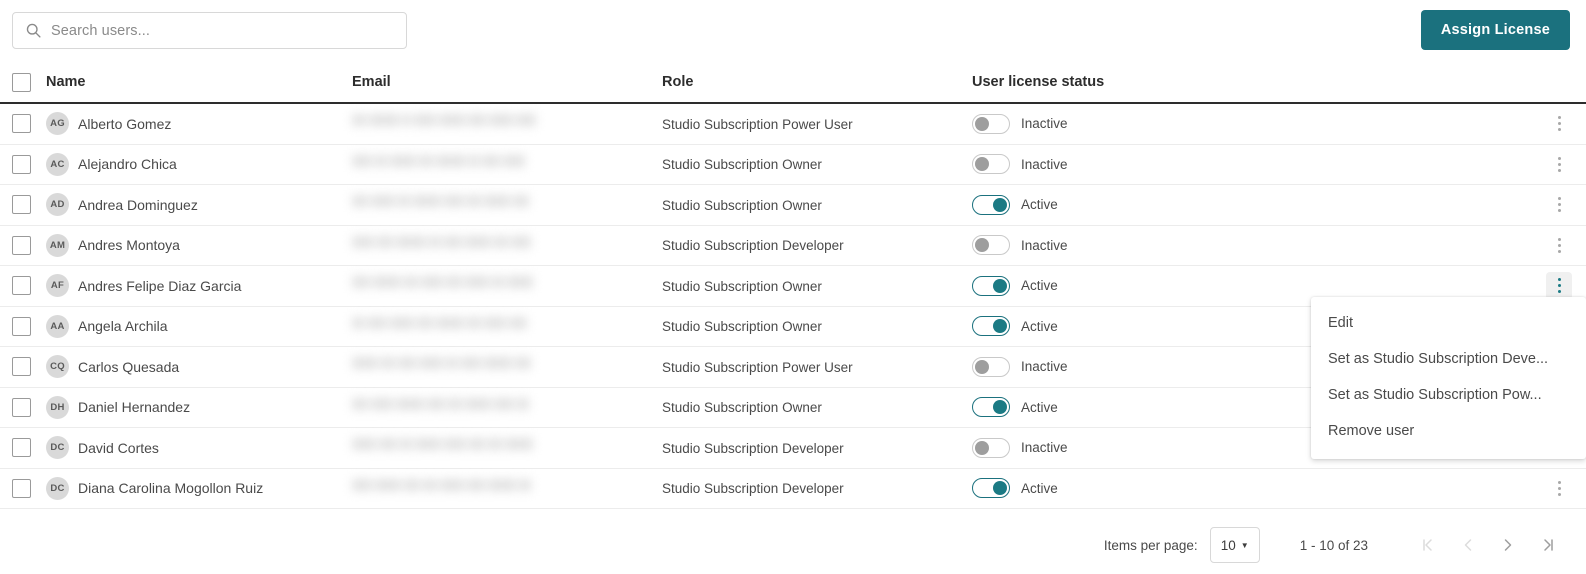 The image size is (1586, 574). Describe the element at coordinates (199, 245) in the screenshot. I see `user-name-cell: AM Andres Montoya` at that location.